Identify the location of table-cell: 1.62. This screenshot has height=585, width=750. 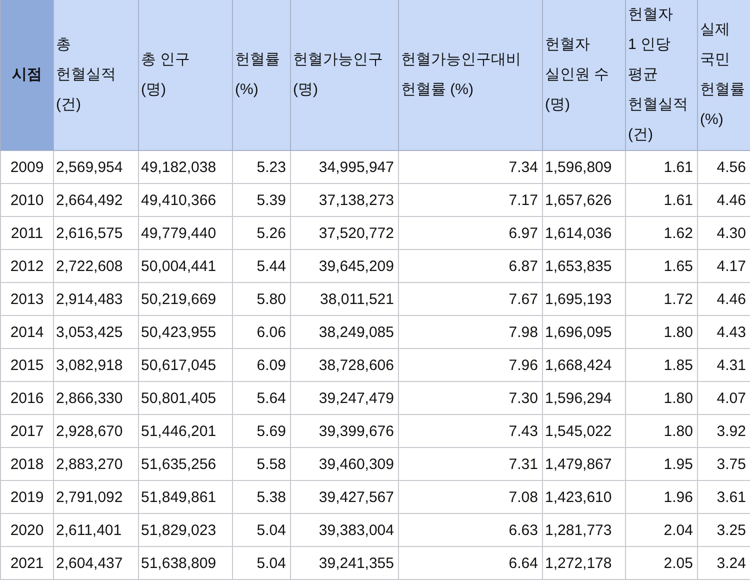
(662, 233).